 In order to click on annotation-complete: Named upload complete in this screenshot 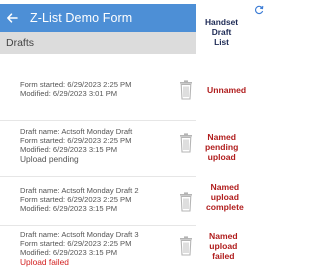, I will do `click(225, 197)`.